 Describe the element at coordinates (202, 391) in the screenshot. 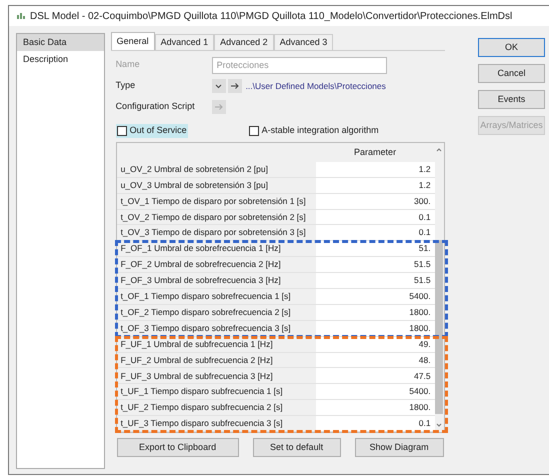

I see `parameter-name: t_UF_1 Tiempo disparo subfrecuencia 1 [s]` at that location.